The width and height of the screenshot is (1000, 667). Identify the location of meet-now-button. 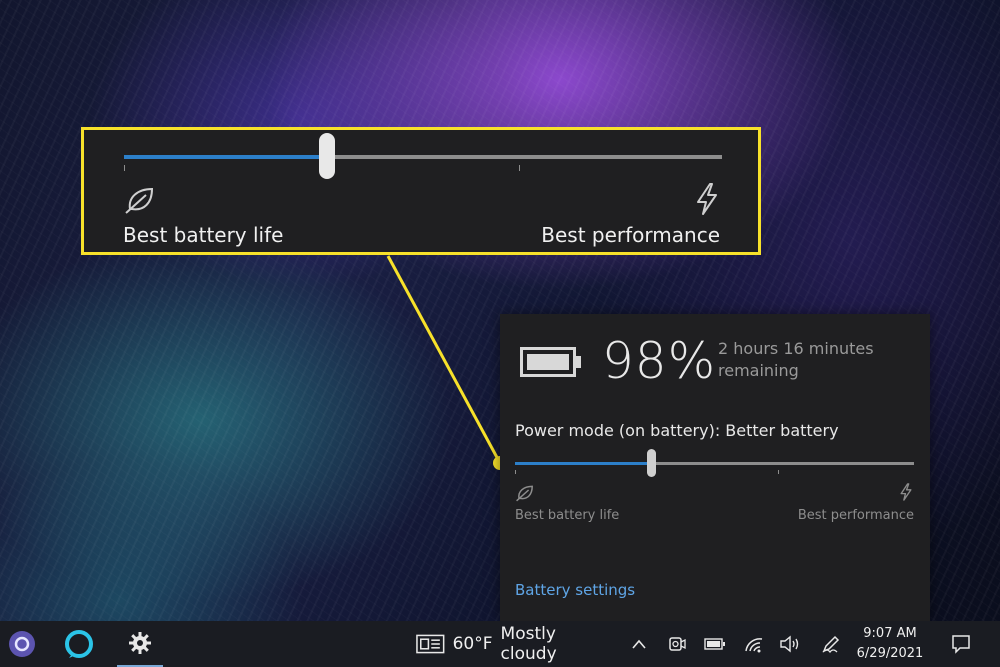
(677, 644).